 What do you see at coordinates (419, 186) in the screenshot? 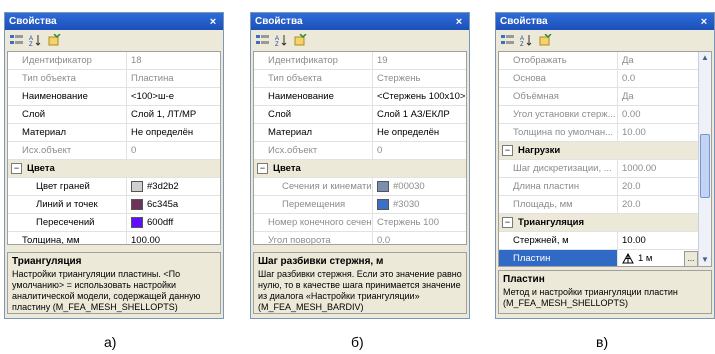
I see `property-value: #00030` at bounding box center [419, 186].